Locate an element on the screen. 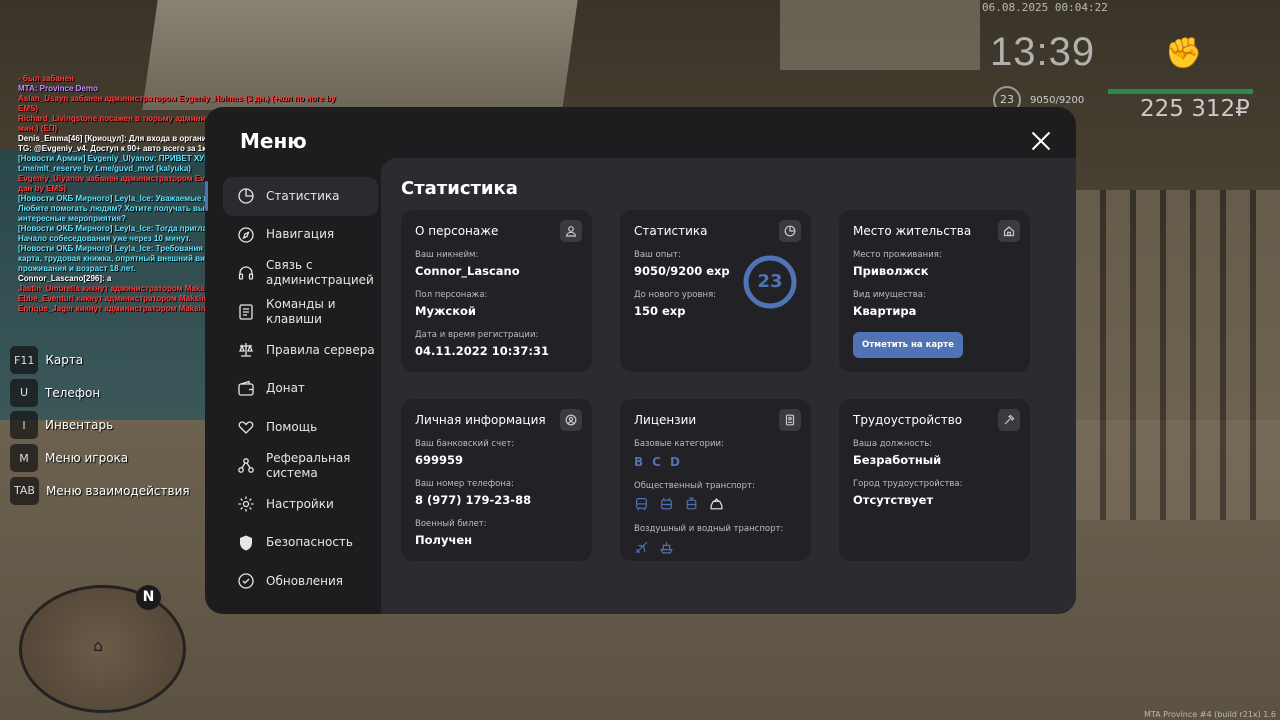 The image size is (1280, 720). menu-title: Меню is located at coordinates (273, 141).